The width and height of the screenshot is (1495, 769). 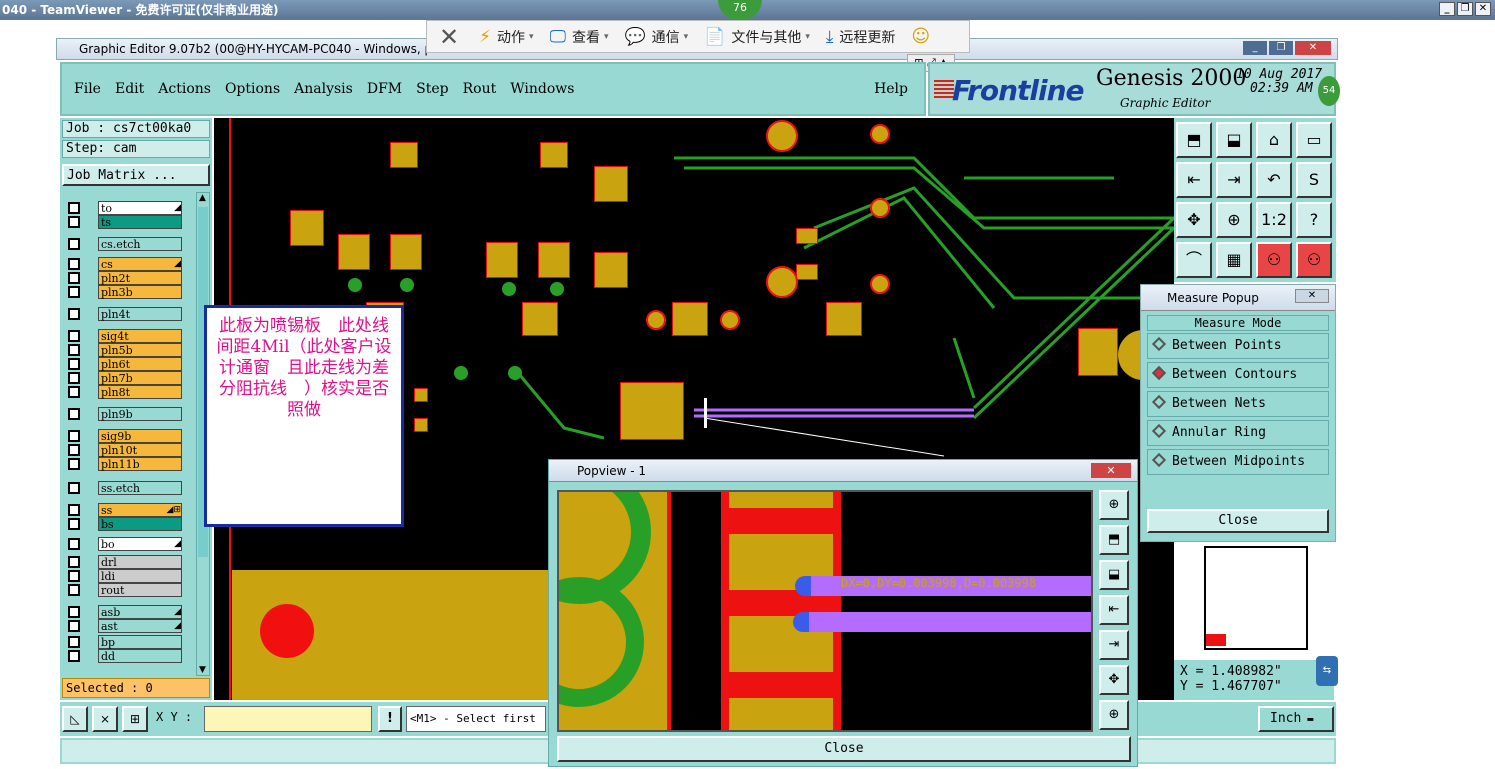 What do you see at coordinates (140, 377) in the screenshot?
I see `layer-name: pln7b` at bounding box center [140, 377].